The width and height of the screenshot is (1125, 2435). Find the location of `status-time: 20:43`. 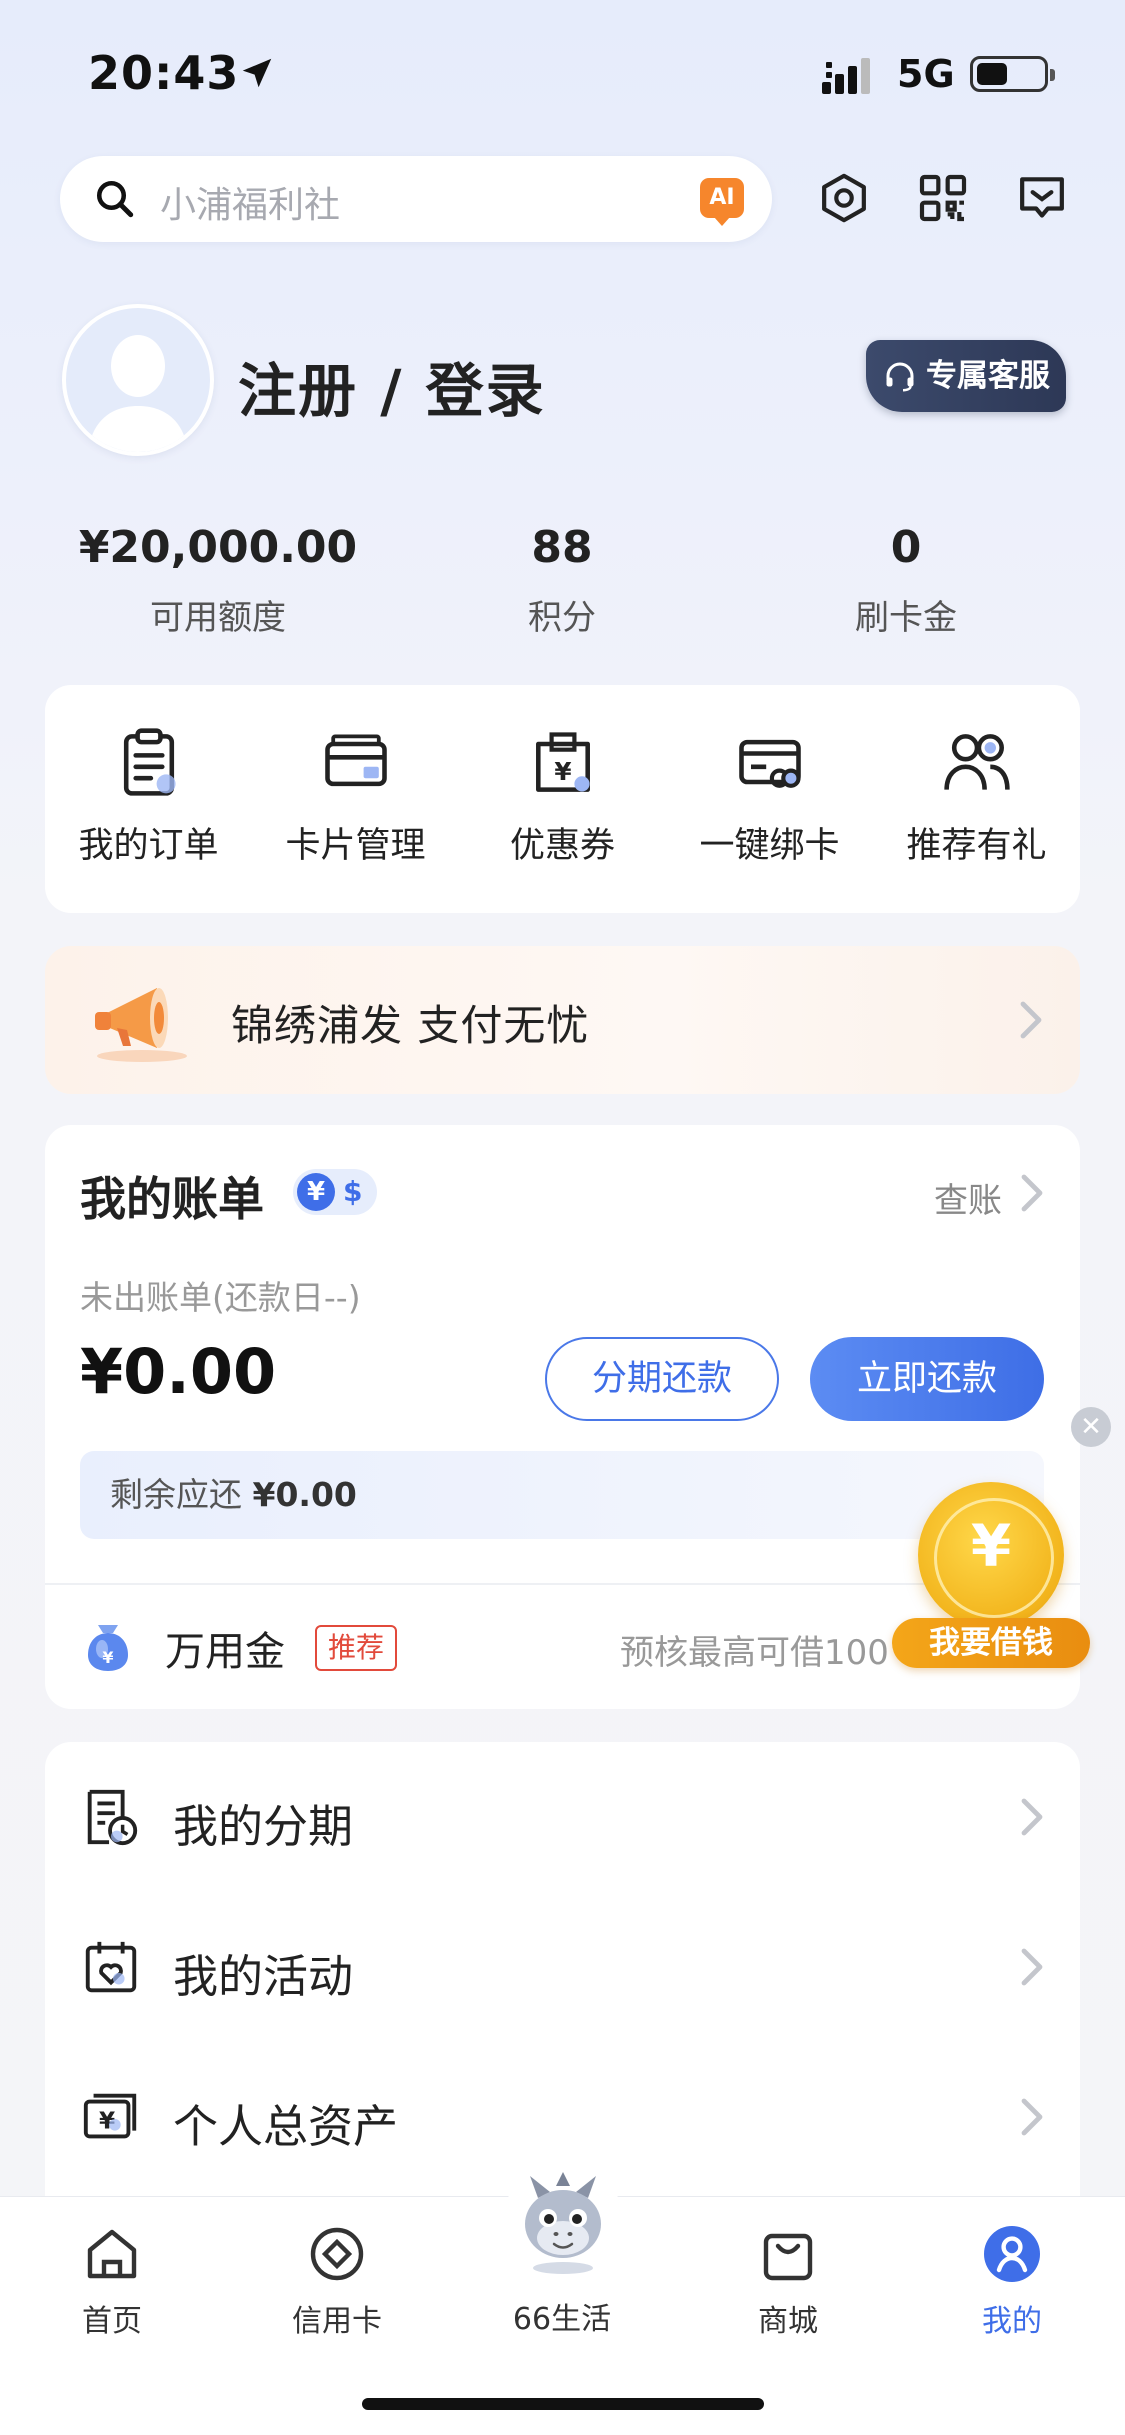

status-time: 20:43 is located at coordinates (164, 73).